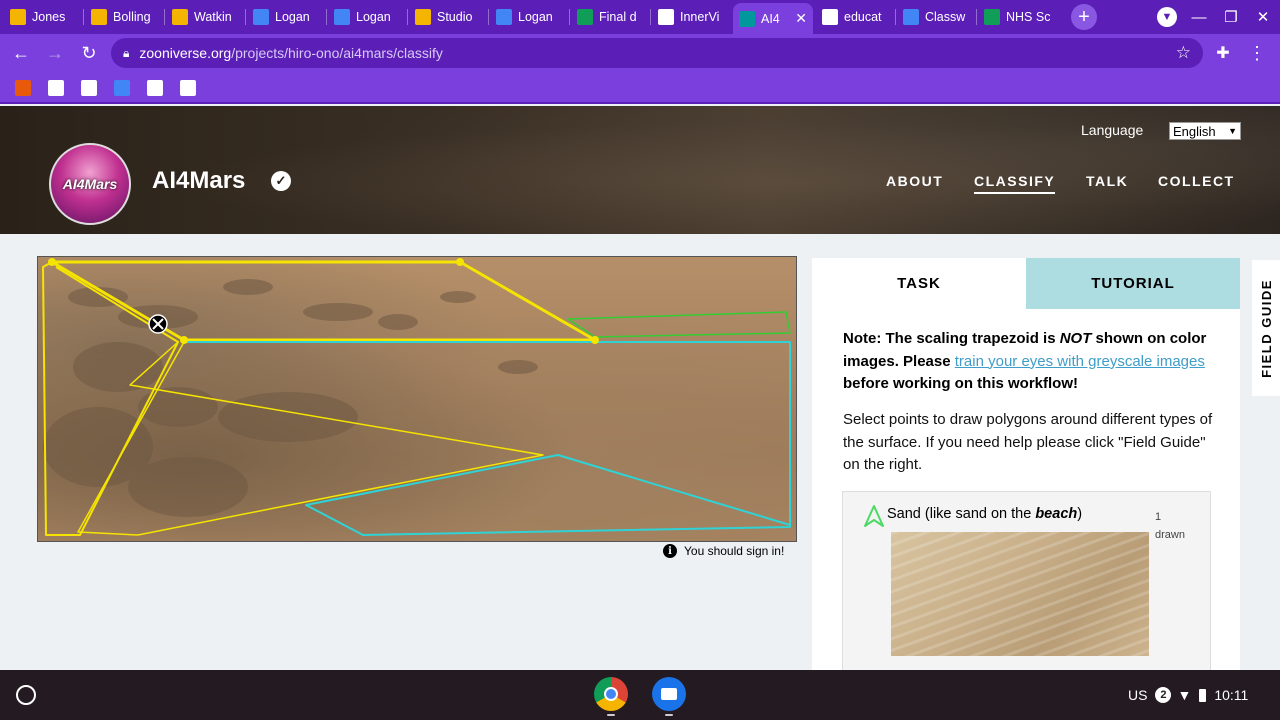 The image size is (1280, 720). Describe the element at coordinates (666, 17) in the screenshot. I see `innerview-icon` at that location.